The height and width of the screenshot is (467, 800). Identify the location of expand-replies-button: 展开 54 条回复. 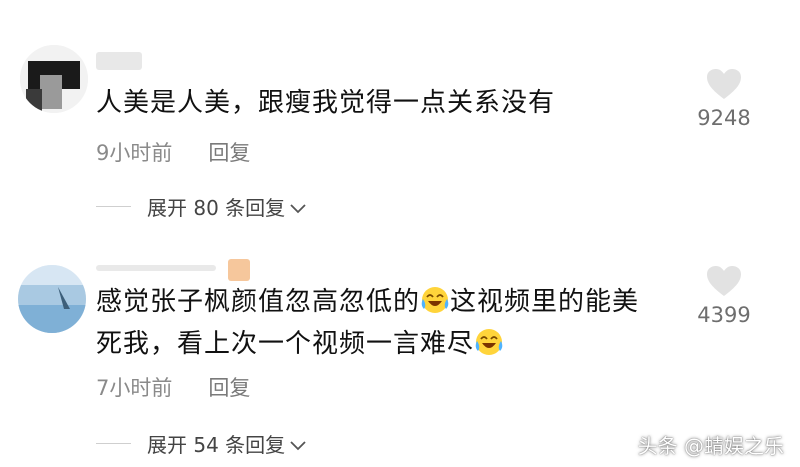
(201, 443).